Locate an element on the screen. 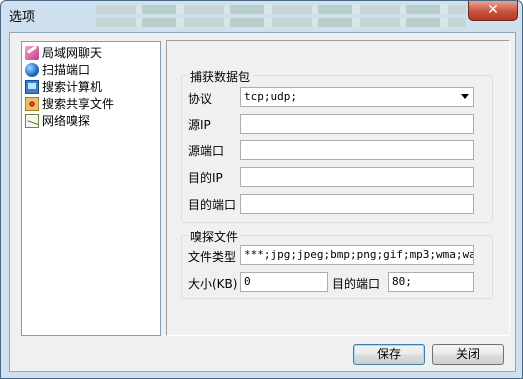 This screenshot has width=523, height=379. tree-item-label: 搜索计算机 is located at coordinates (72, 87).